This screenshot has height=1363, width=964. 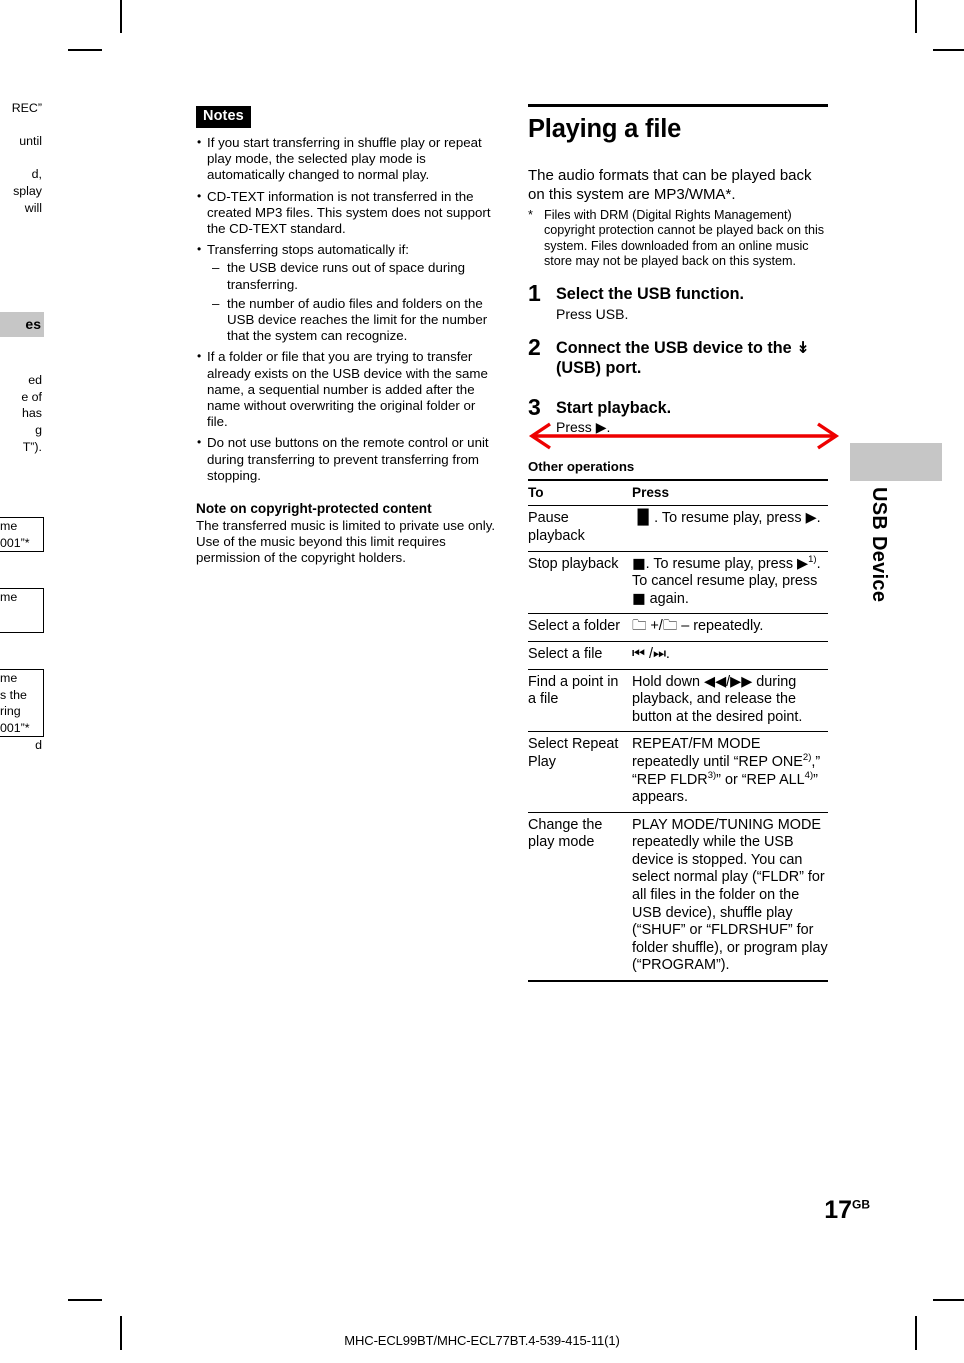 What do you see at coordinates (580, 493) in the screenshot?
I see `column-header-to: To` at bounding box center [580, 493].